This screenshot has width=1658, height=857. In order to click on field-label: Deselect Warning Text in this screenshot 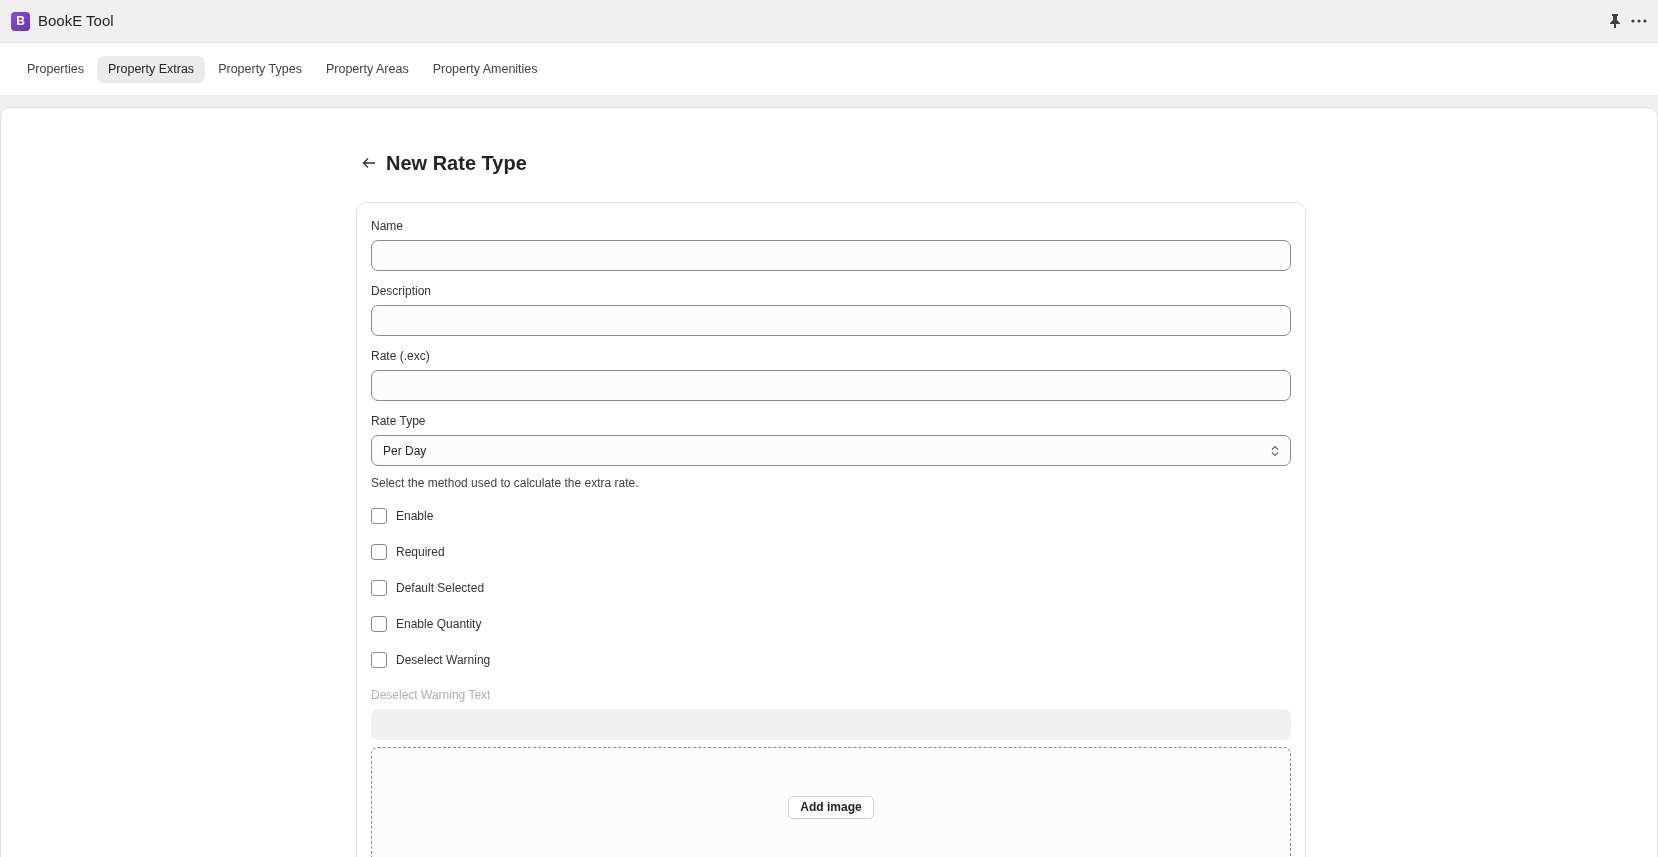, I will do `click(431, 695)`.